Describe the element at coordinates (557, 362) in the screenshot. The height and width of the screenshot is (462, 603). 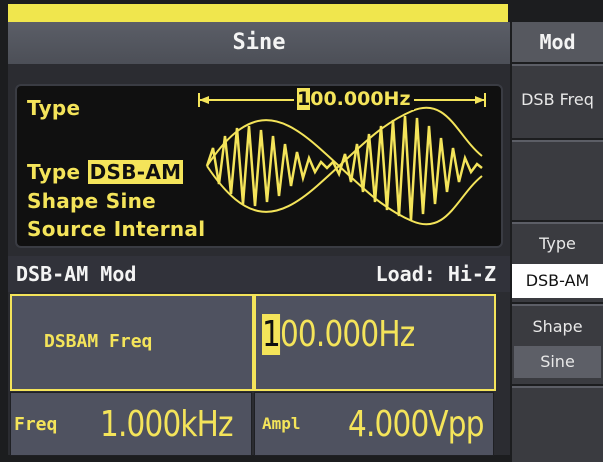
I see `softkey-shape-value: Sine` at that location.